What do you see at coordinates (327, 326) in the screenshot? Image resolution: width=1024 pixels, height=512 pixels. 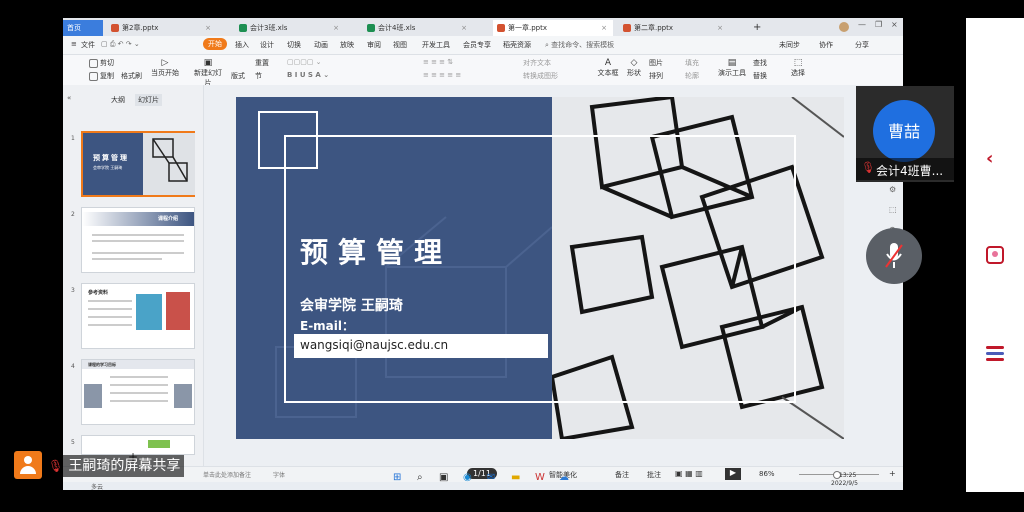 I see `email-label: E-mail：` at bounding box center [327, 326].